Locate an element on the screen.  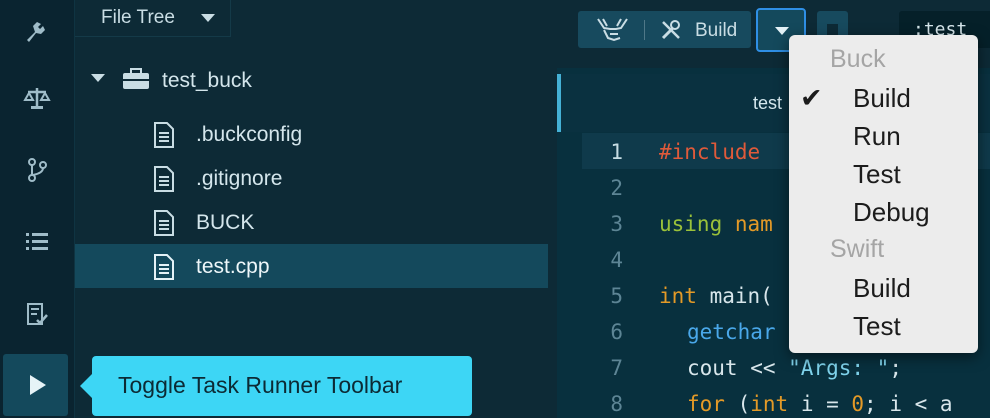
menu-heading-buck: Buck is located at coordinates (858, 59).